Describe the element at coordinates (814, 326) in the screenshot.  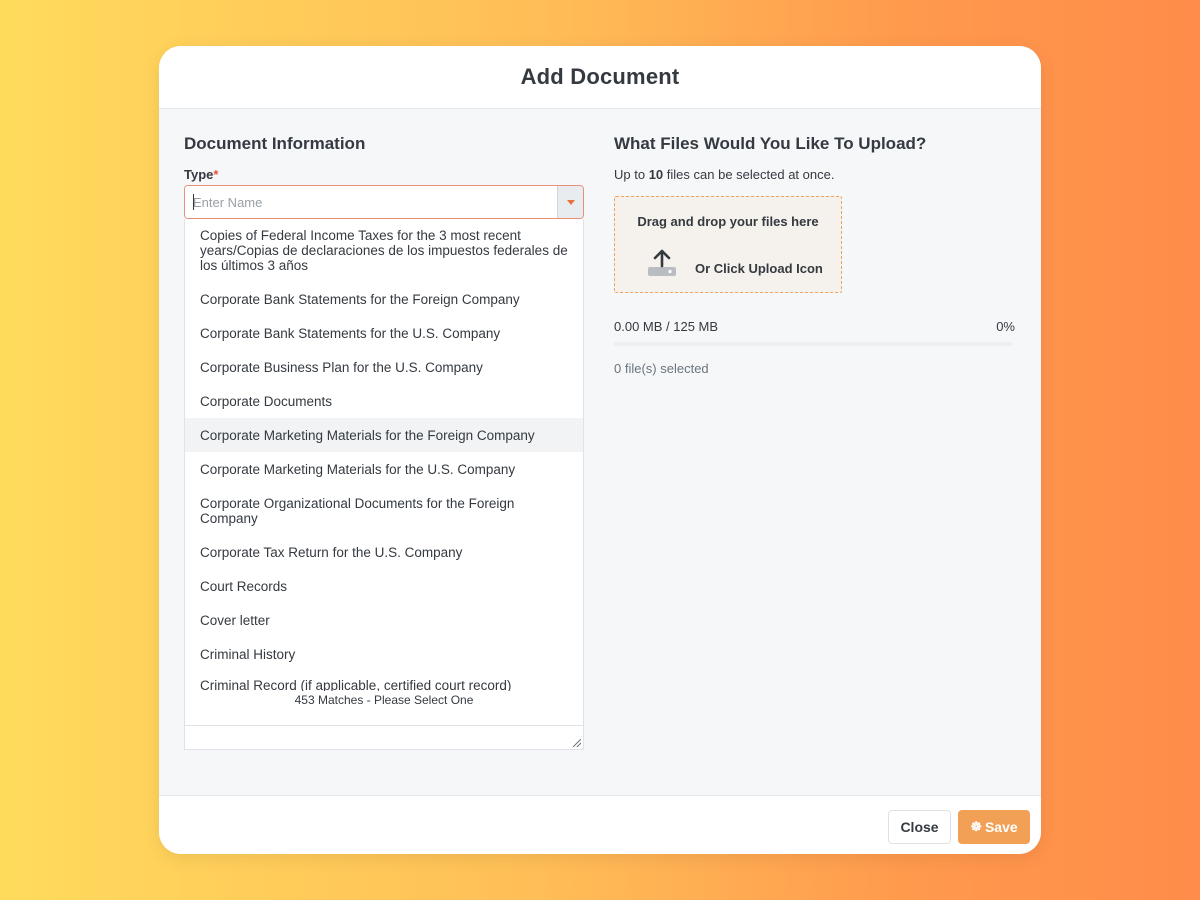
I see `upload-size-row: 0.00 MB / 125 MB 0%` at that location.